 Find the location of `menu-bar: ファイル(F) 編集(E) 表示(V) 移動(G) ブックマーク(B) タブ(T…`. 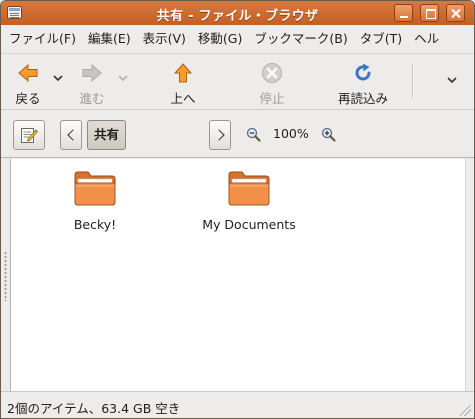

menu-bar: ファイル(F) 編集(E) 表示(V) 移動(G) ブックマーク(B) タブ(T… is located at coordinates (237, 39).